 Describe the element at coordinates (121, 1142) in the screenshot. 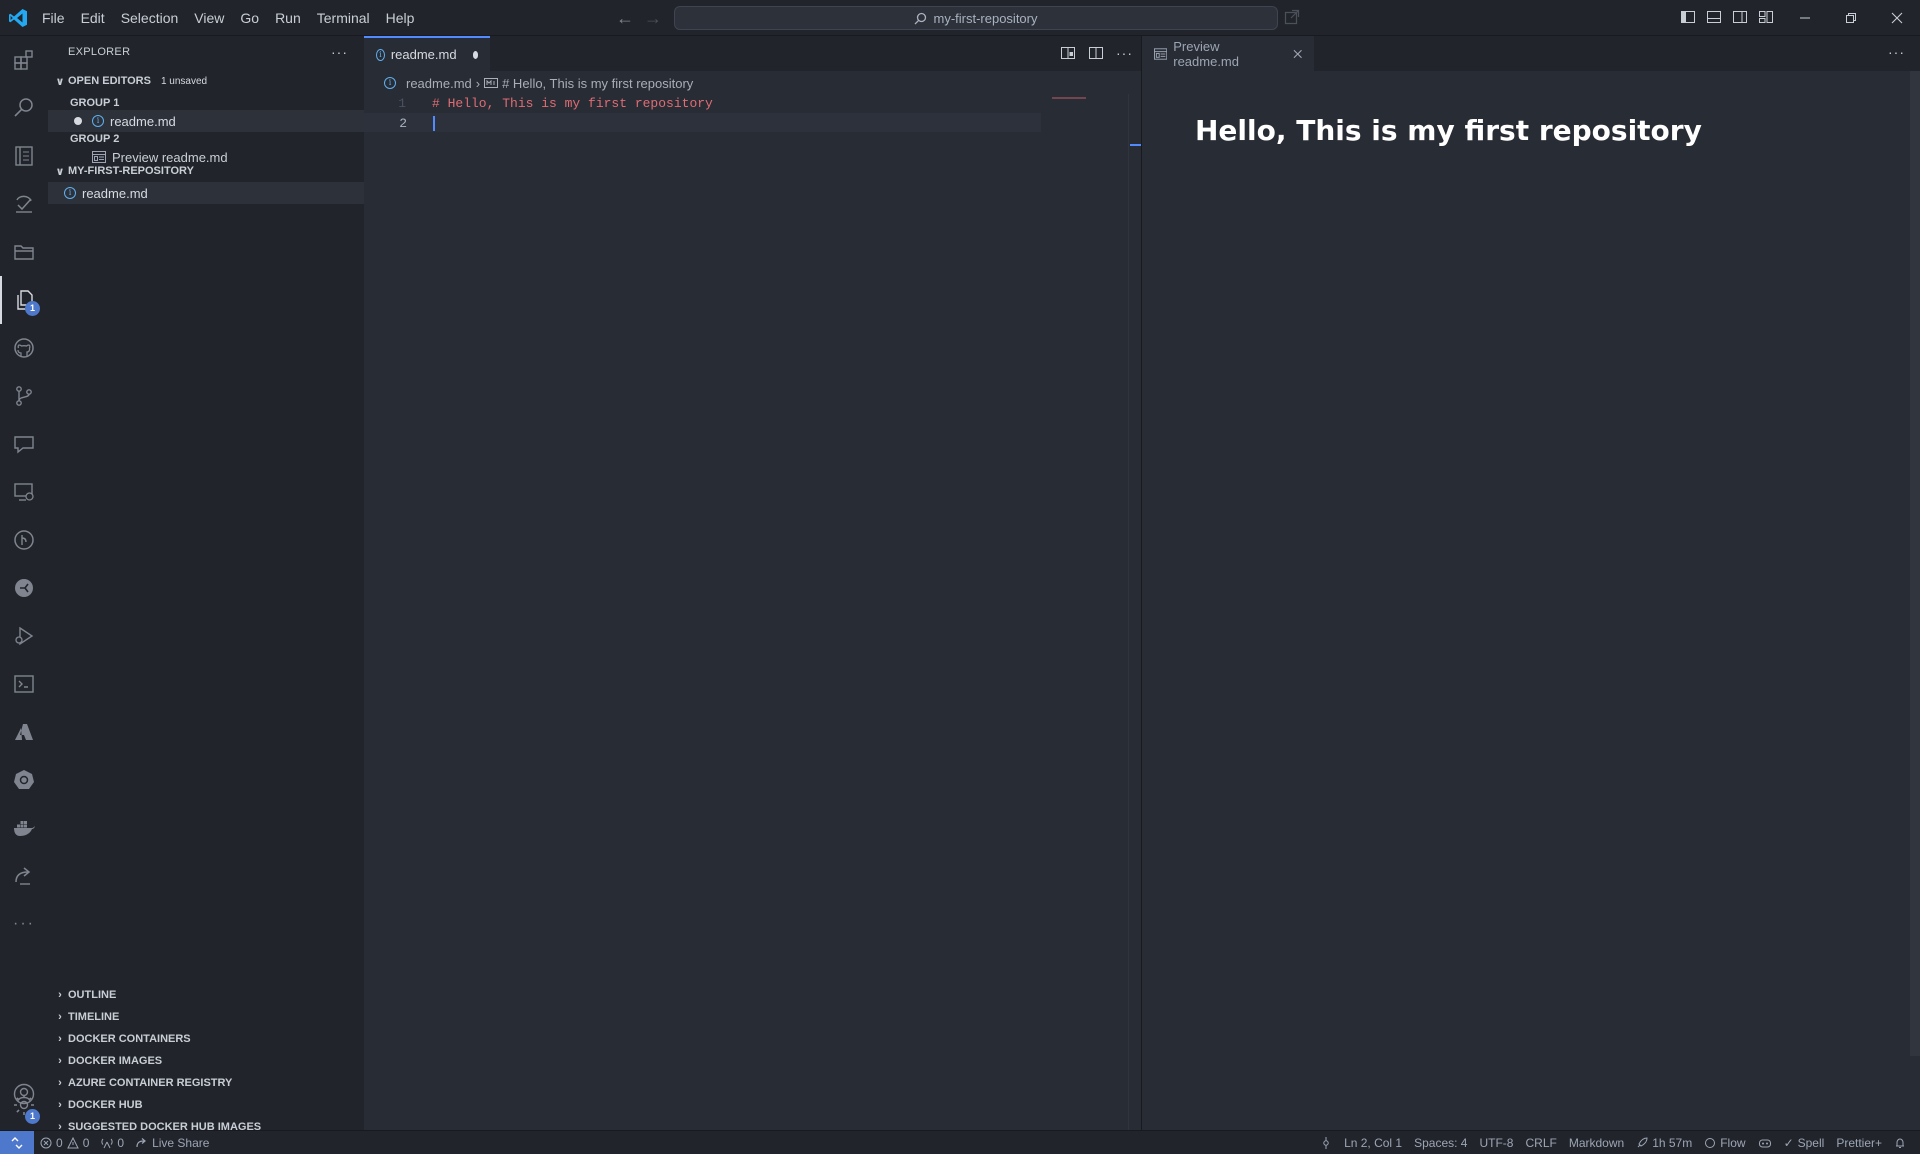

I see `ports-count: 0` at that location.